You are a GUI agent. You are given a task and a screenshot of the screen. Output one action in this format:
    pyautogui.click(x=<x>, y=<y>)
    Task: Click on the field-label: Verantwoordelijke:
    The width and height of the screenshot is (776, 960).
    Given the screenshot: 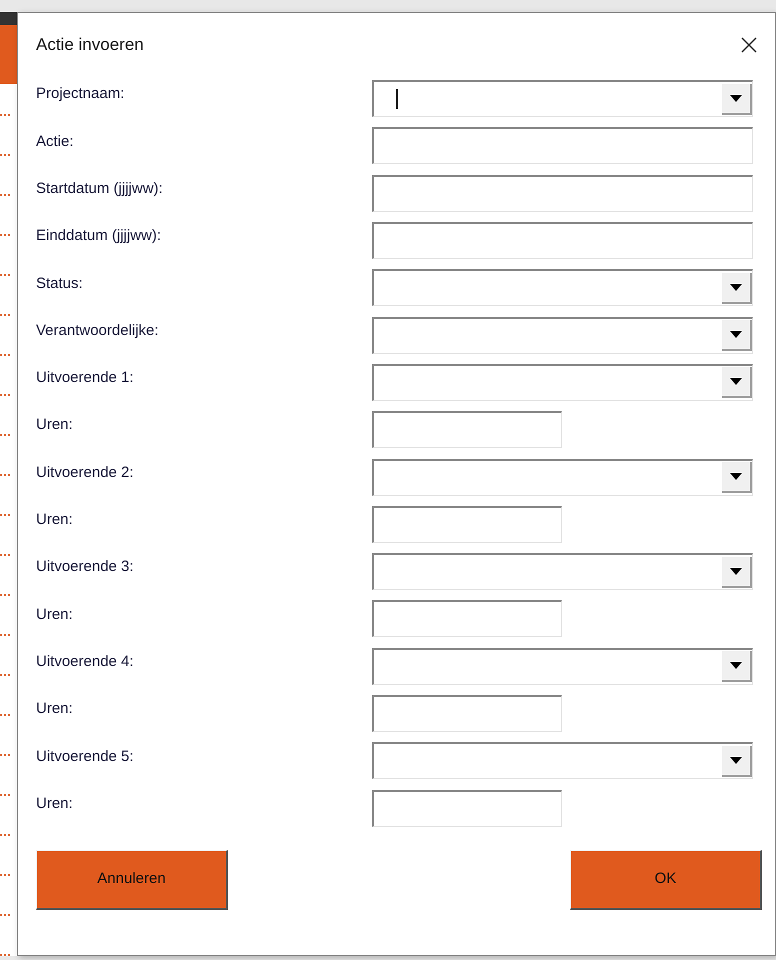 What is the action you would take?
    pyautogui.click(x=98, y=330)
    